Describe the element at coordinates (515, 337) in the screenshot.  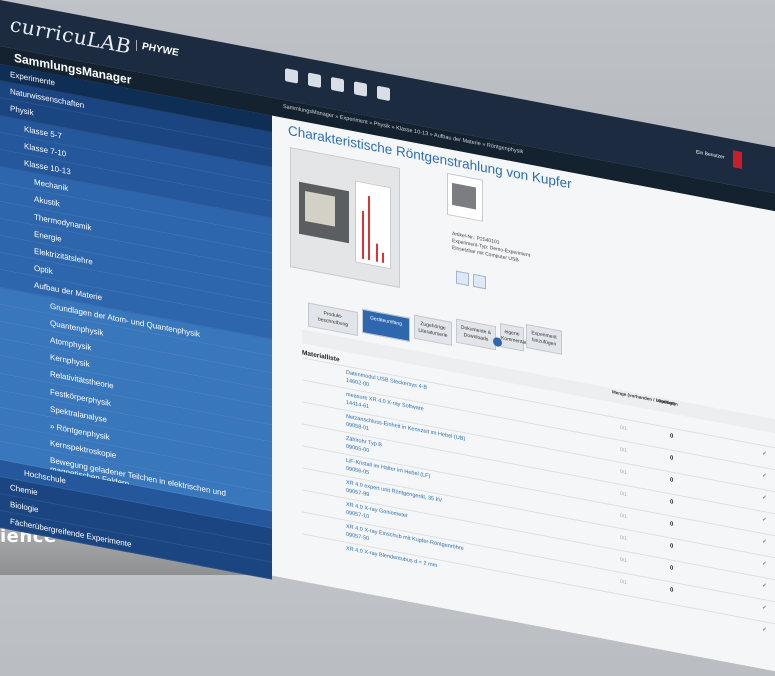
I see `tab: eigene Kommentare` at that location.